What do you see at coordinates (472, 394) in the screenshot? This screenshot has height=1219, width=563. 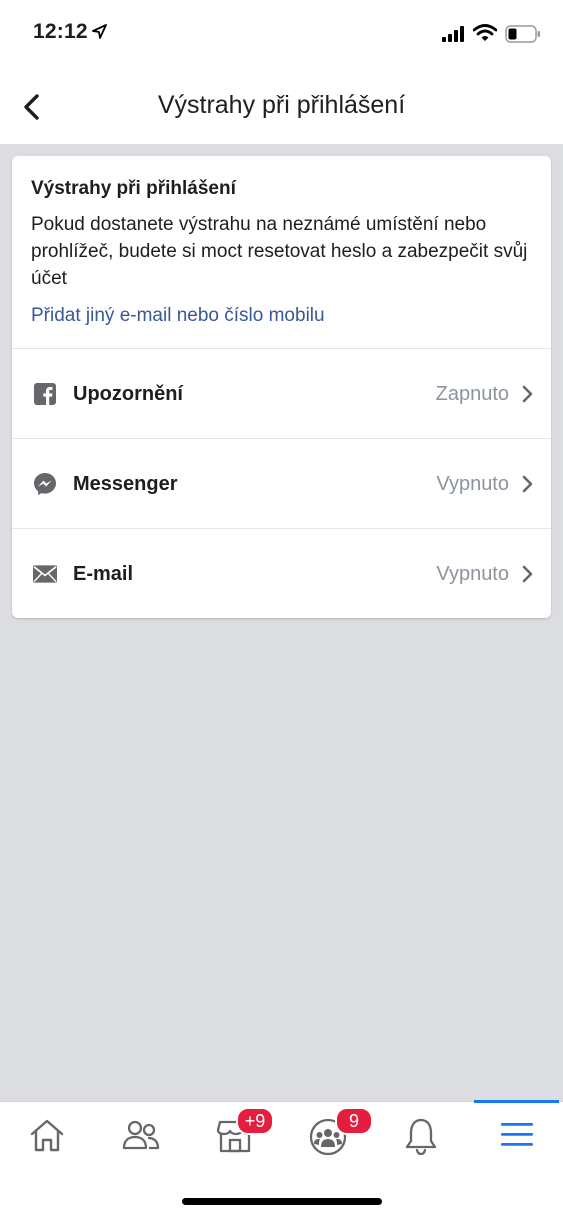 I see `row-value: Zapnuto` at bounding box center [472, 394].